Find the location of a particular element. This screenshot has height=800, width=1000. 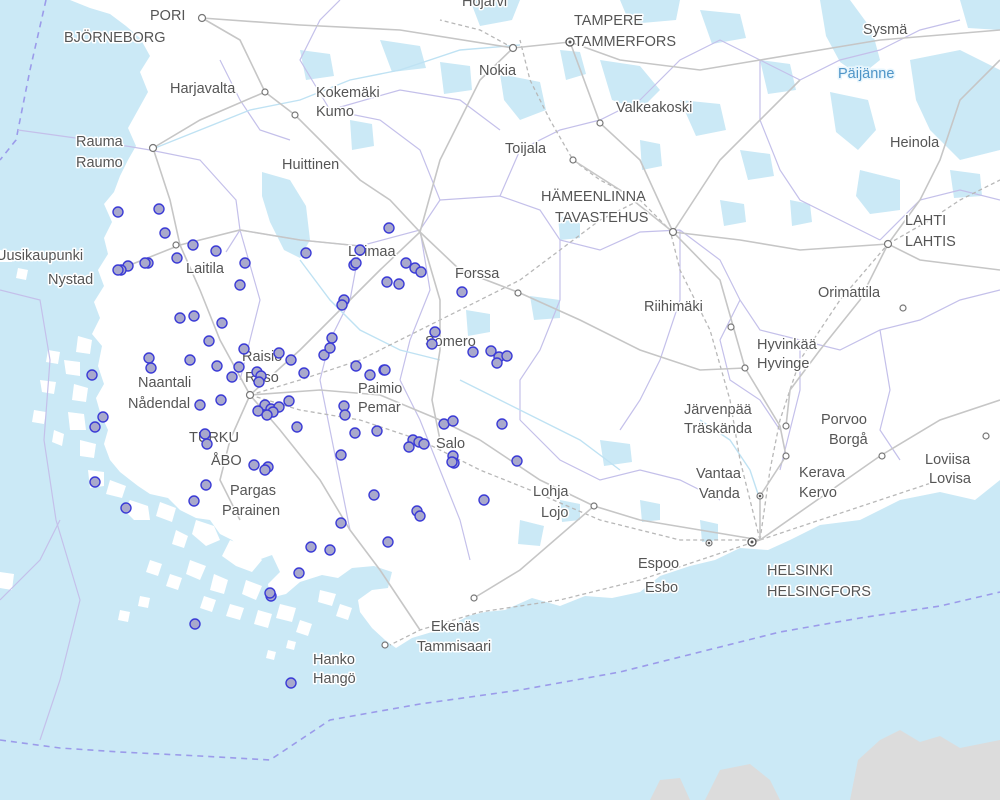

label-riihimaki: Riihimäki is located at coordinates (673, 307).